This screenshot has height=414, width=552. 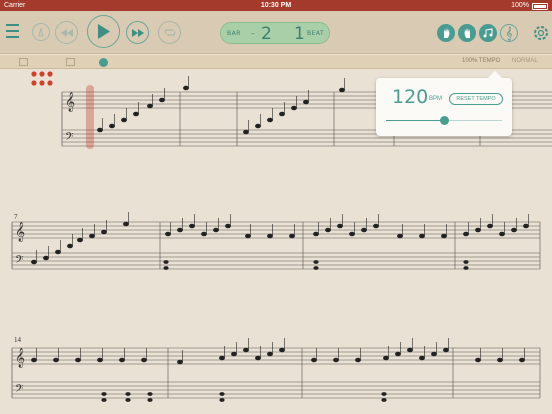 I want to click on beat-value: 1, so click(x=299, y=34).